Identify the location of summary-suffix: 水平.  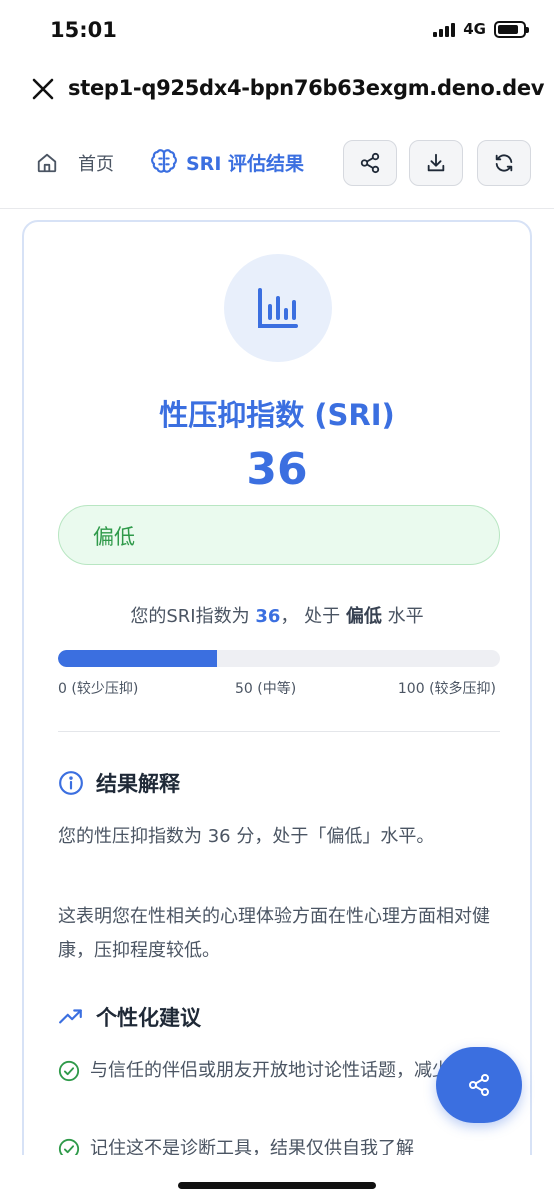
(405, 616).